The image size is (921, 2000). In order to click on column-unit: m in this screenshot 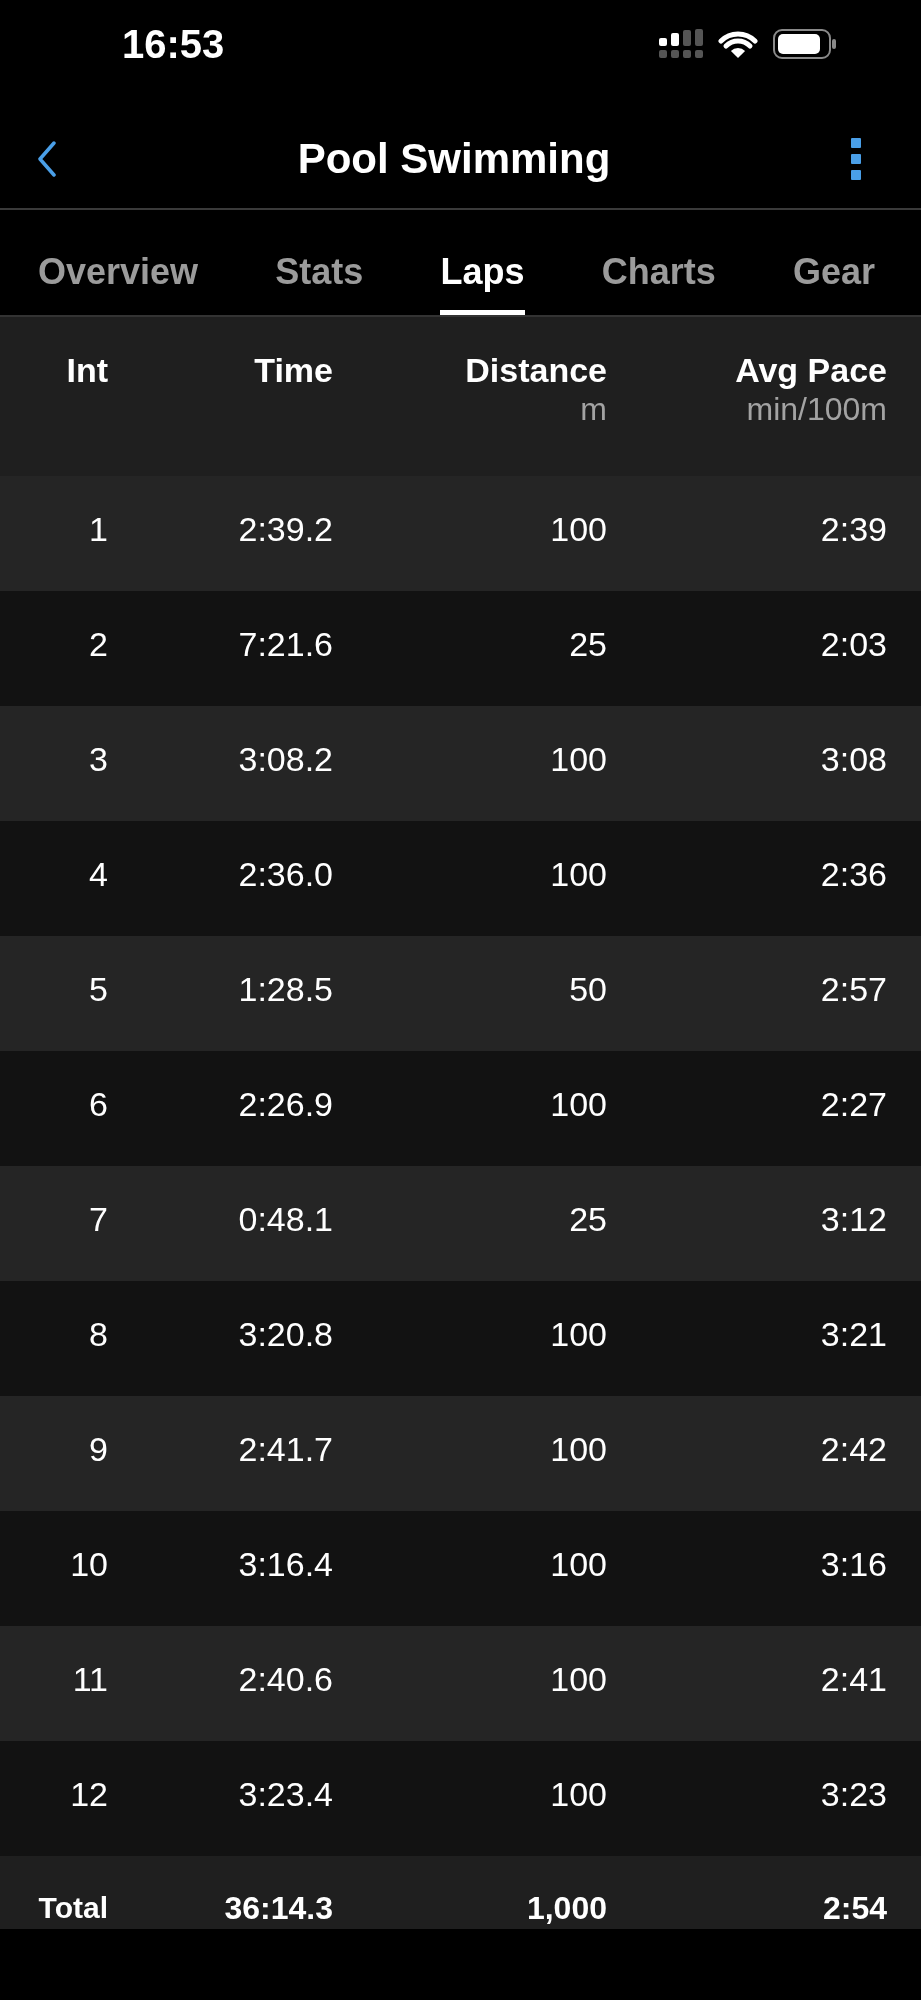, I will do `click(593, 409)`.